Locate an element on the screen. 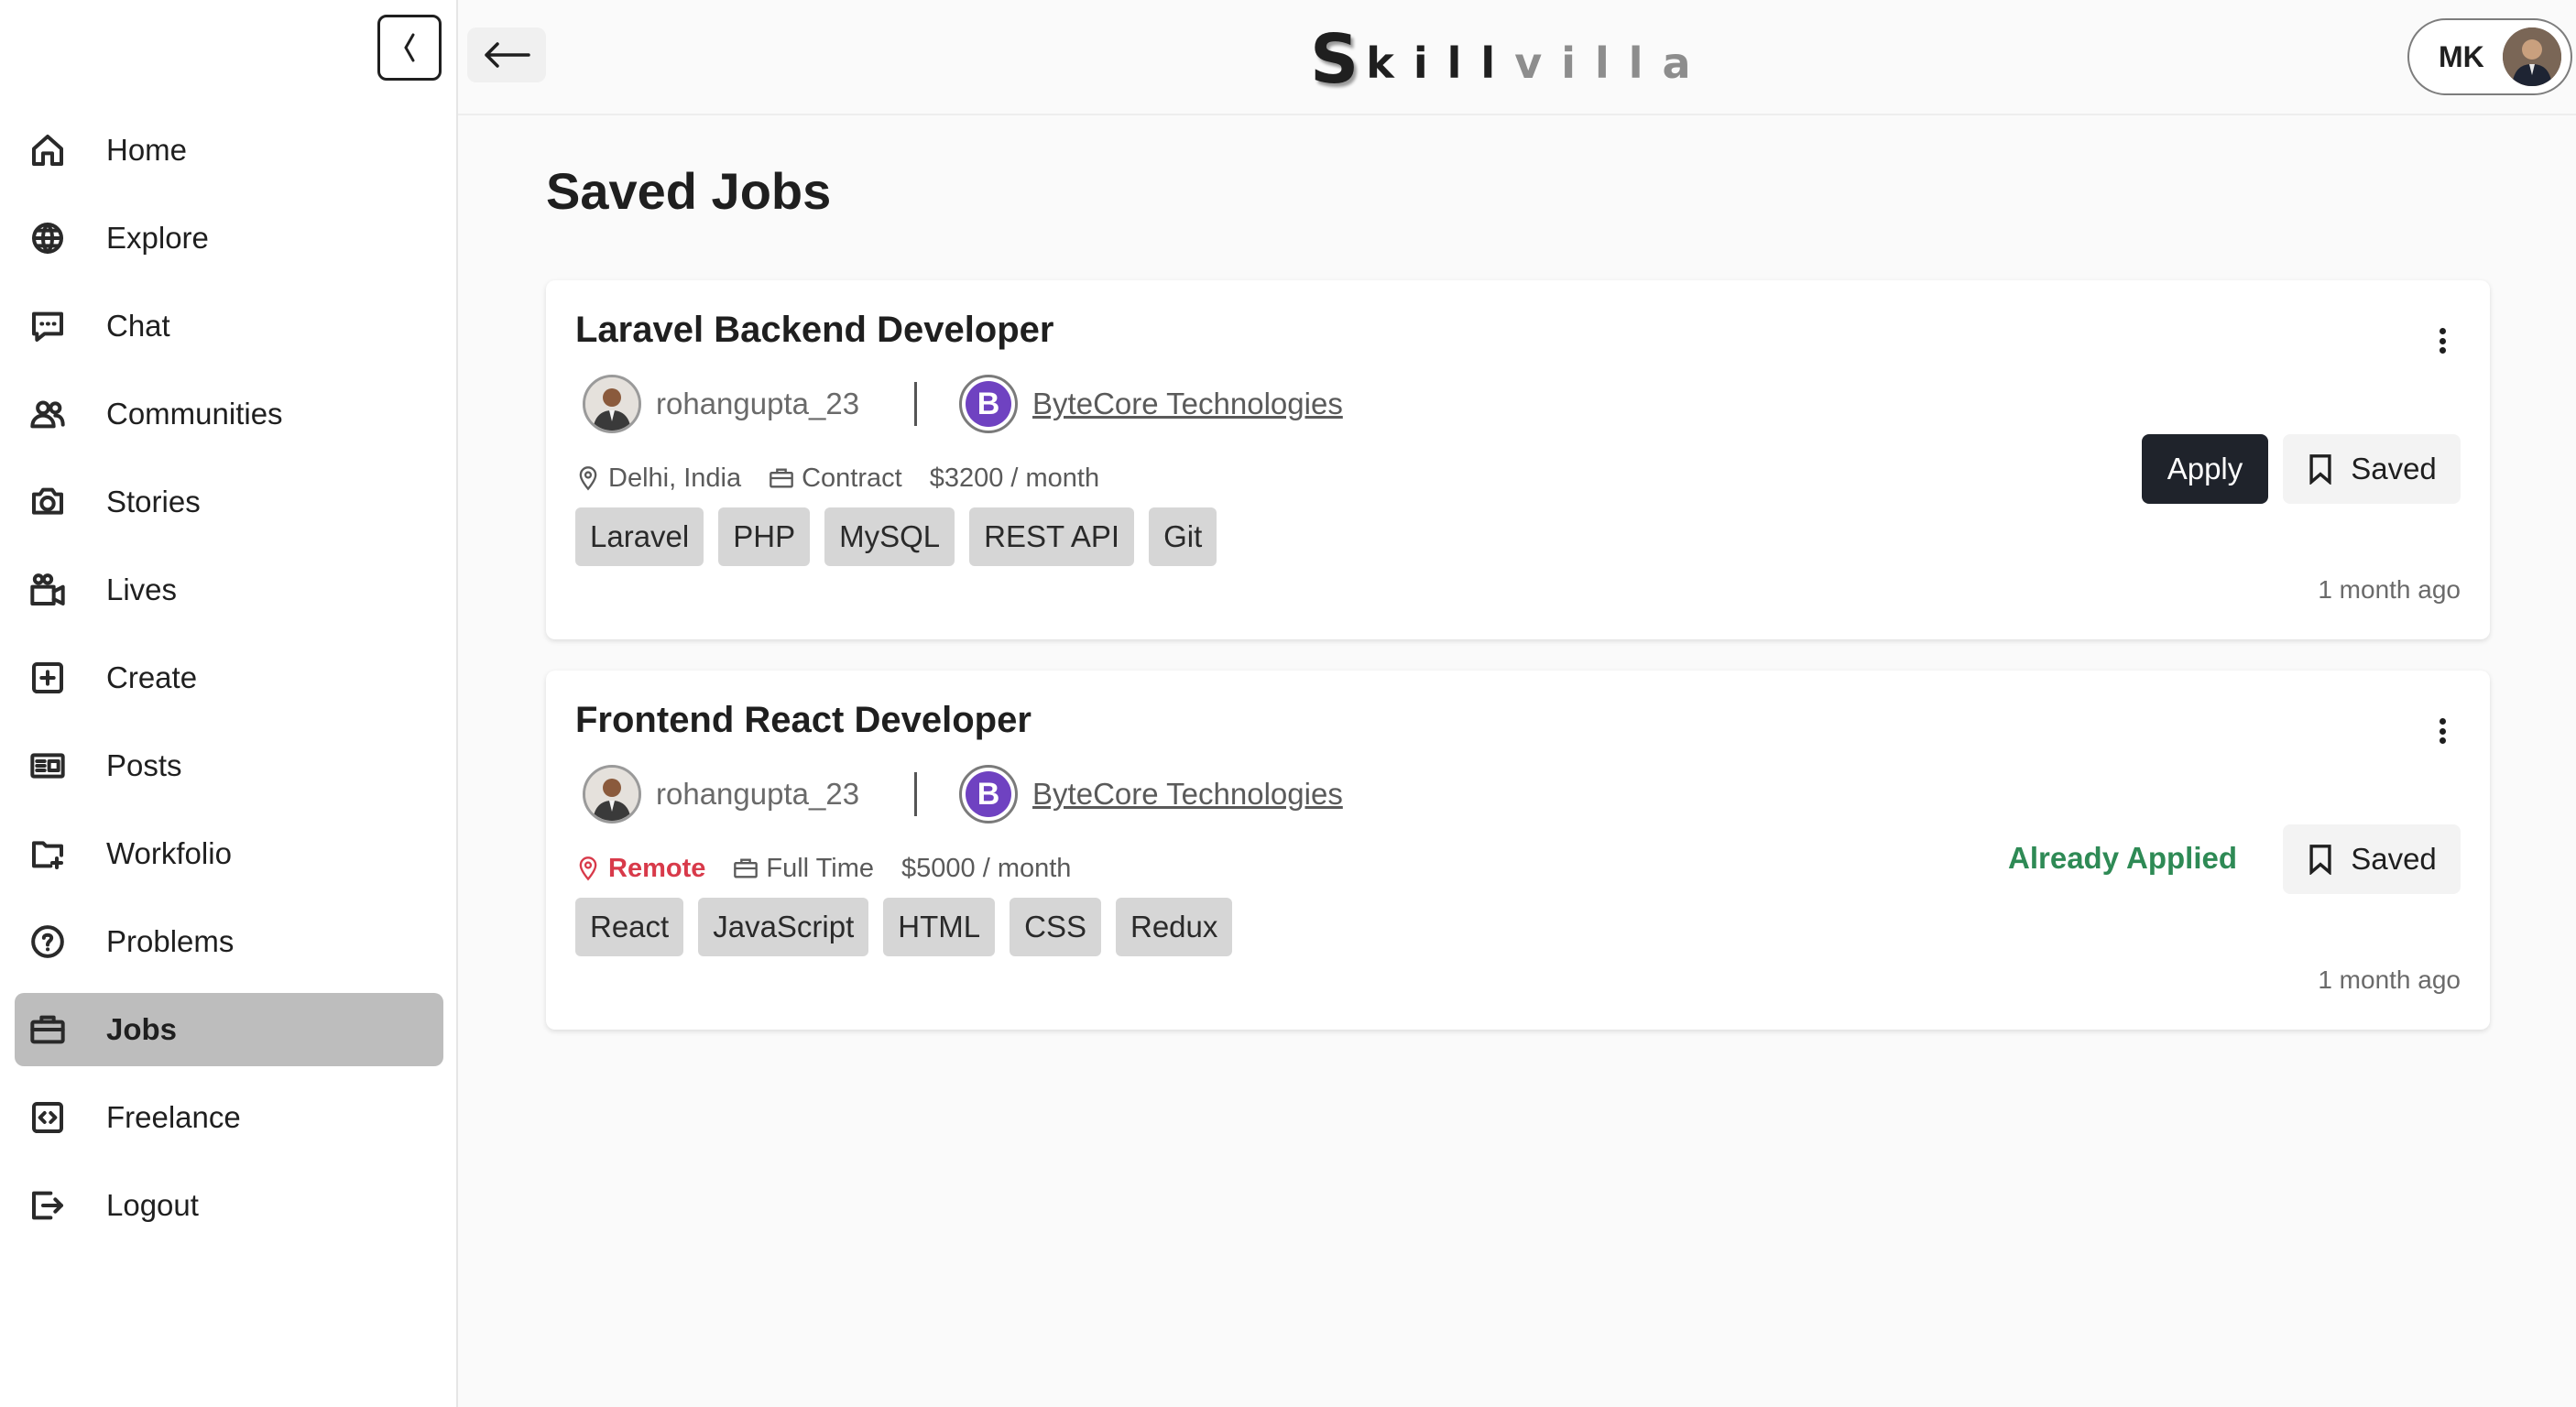 The image size is (2576, 1407). plus-square-icon is located at coordinates (48, 678).